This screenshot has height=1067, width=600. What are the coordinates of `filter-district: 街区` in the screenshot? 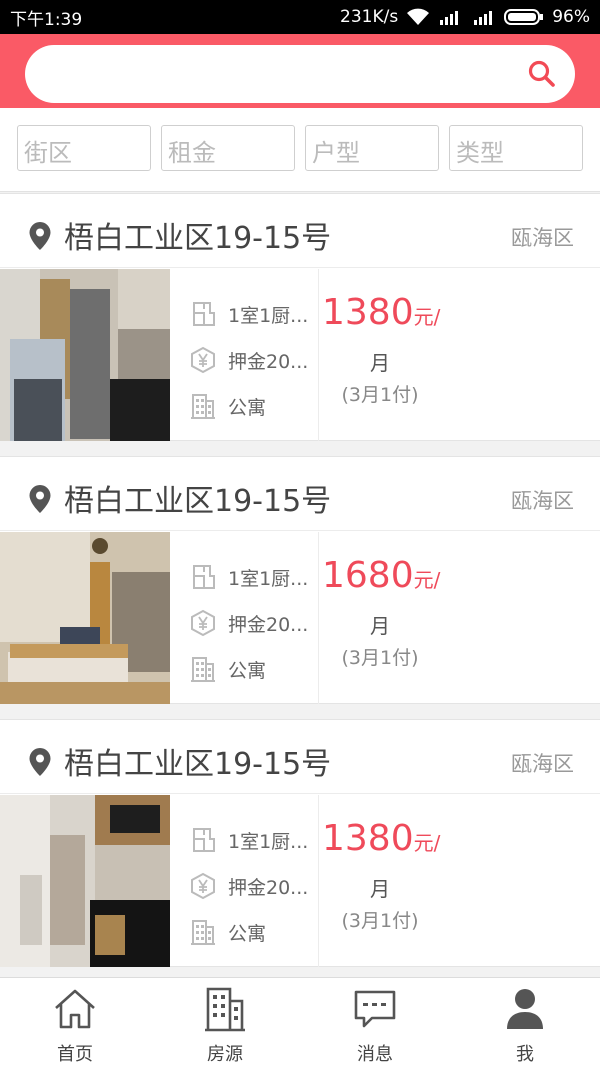 It's located at (84, 148).